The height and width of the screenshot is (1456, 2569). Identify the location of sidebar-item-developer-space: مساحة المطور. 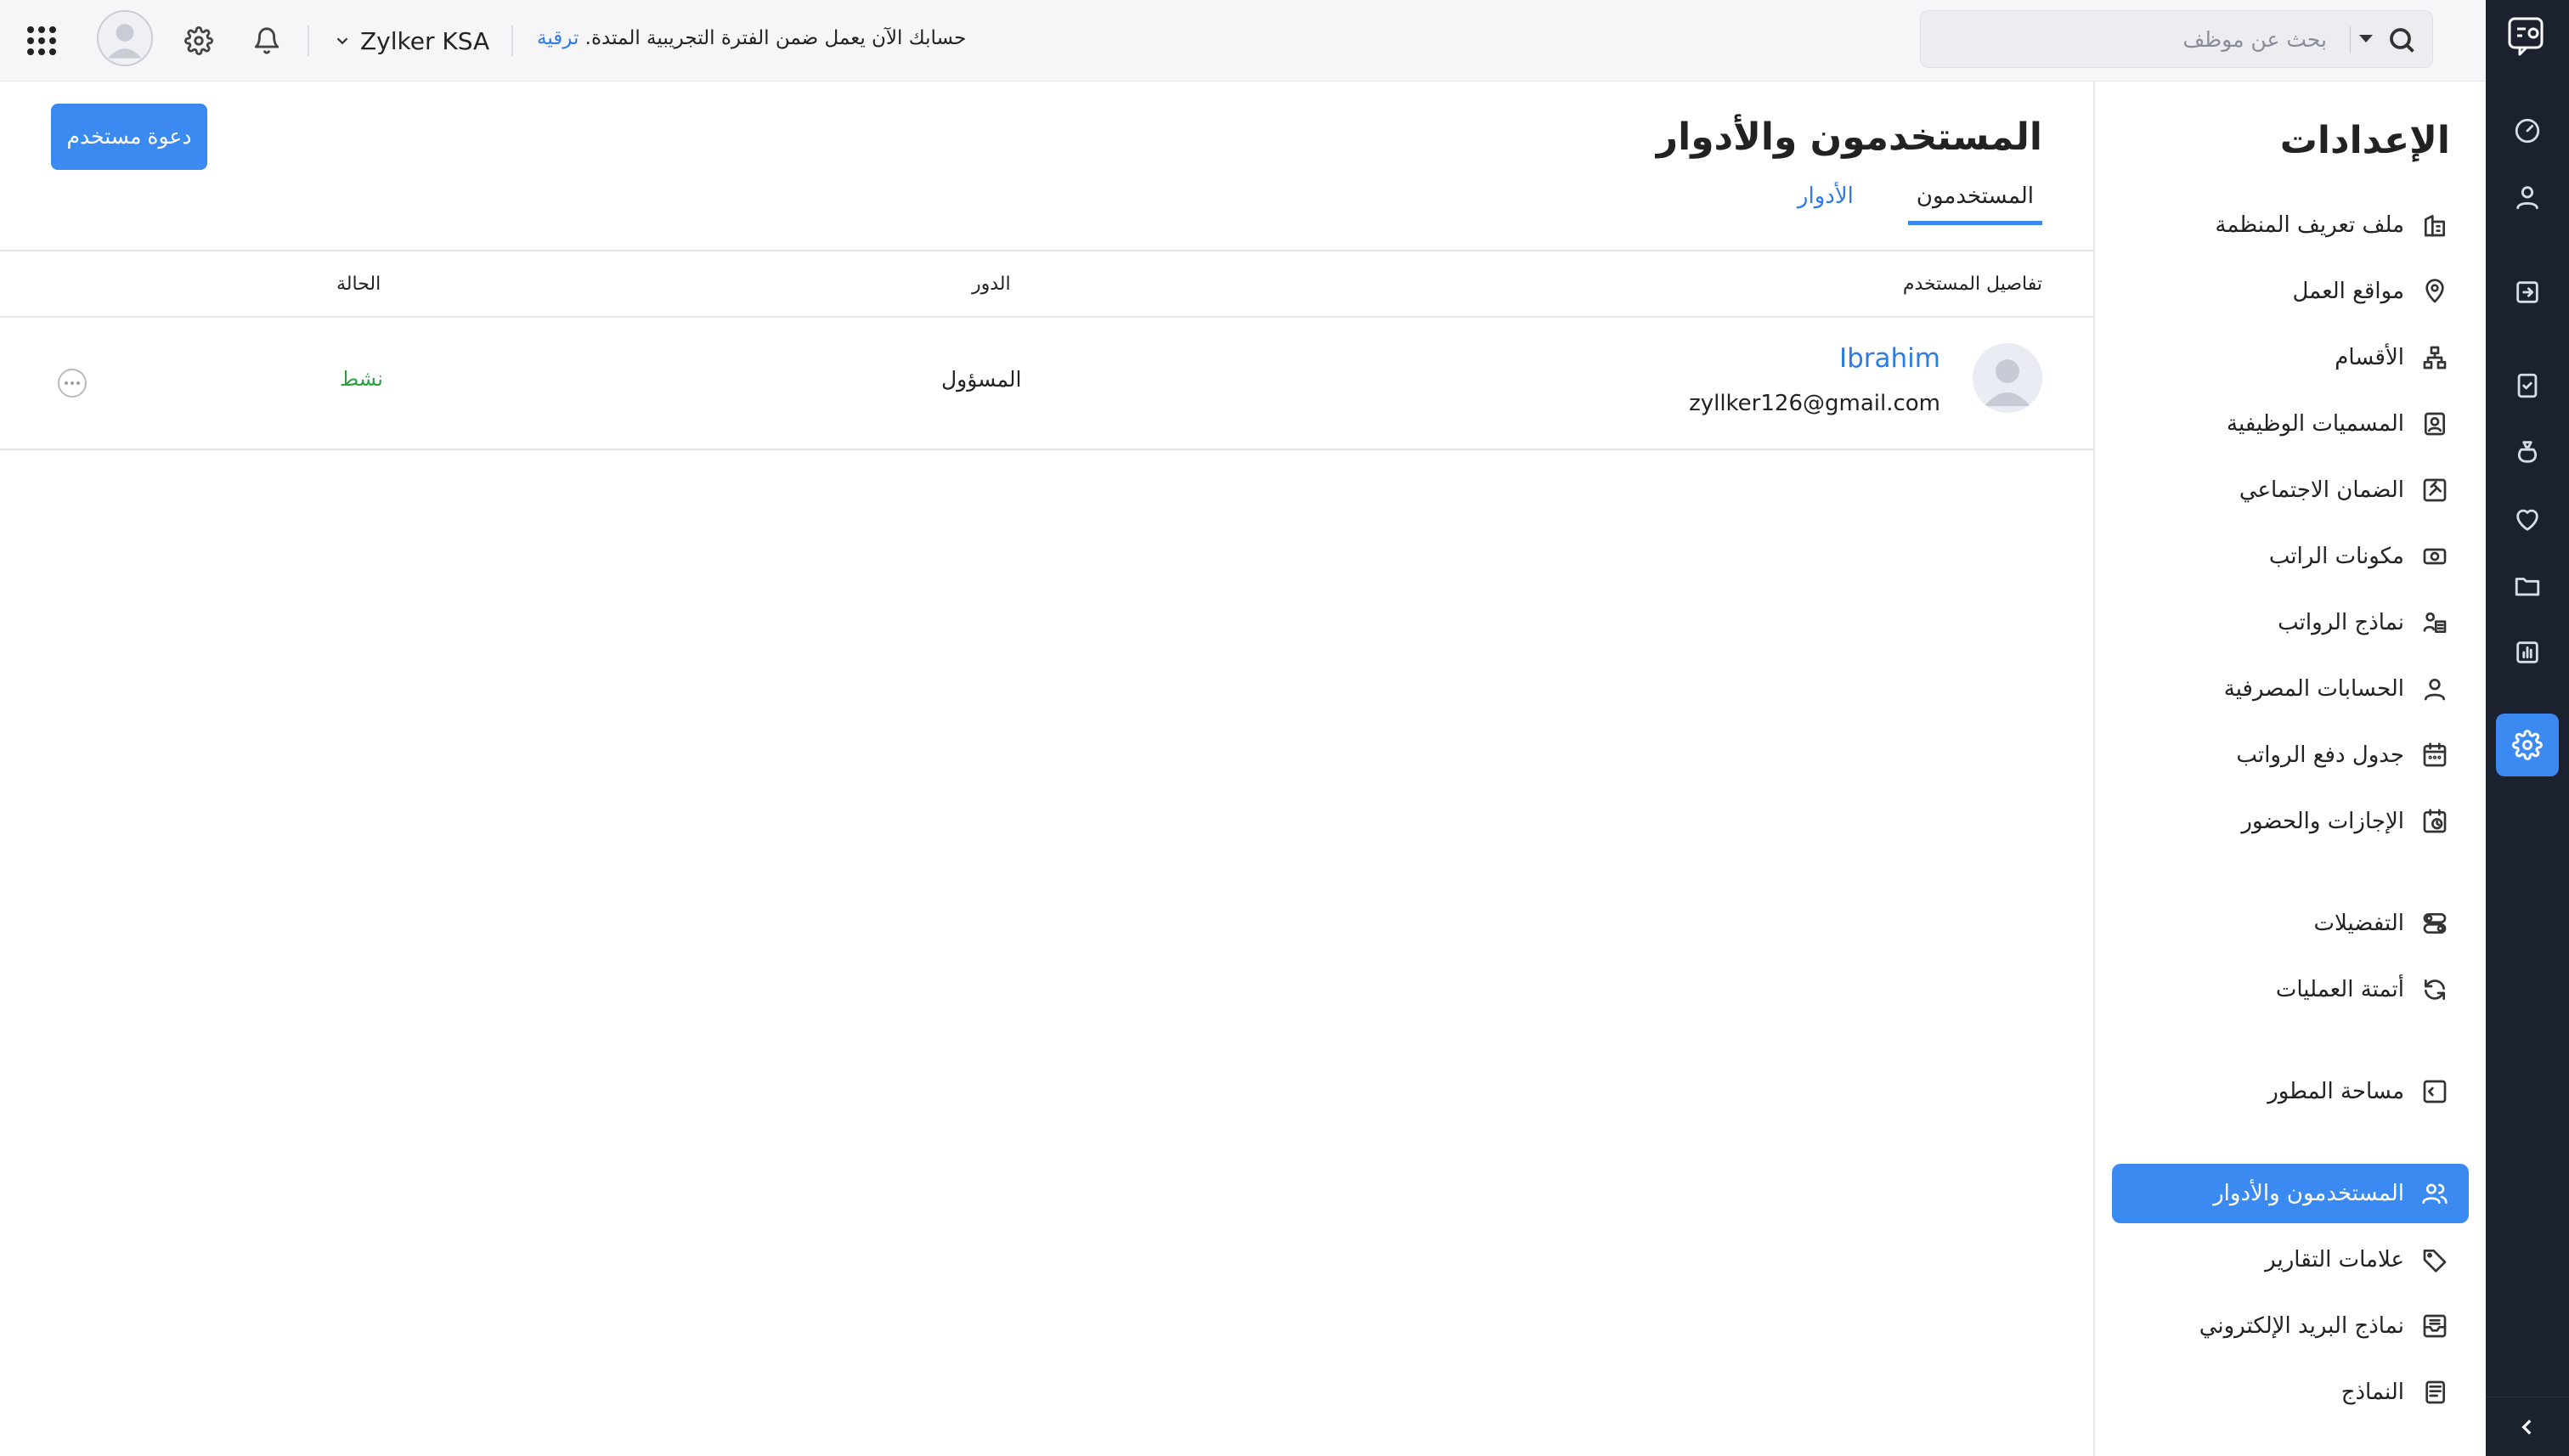
(2290, 1092).